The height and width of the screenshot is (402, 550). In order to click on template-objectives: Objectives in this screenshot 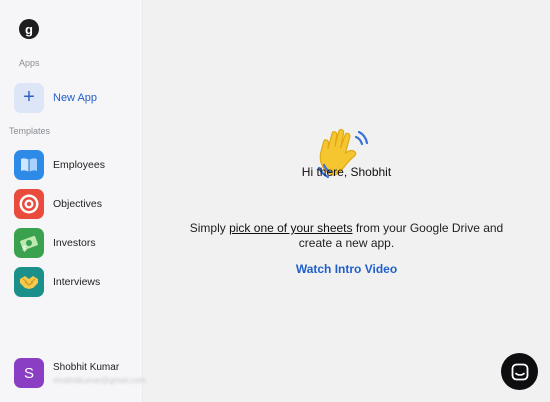, I will do `click(58, 204)`.